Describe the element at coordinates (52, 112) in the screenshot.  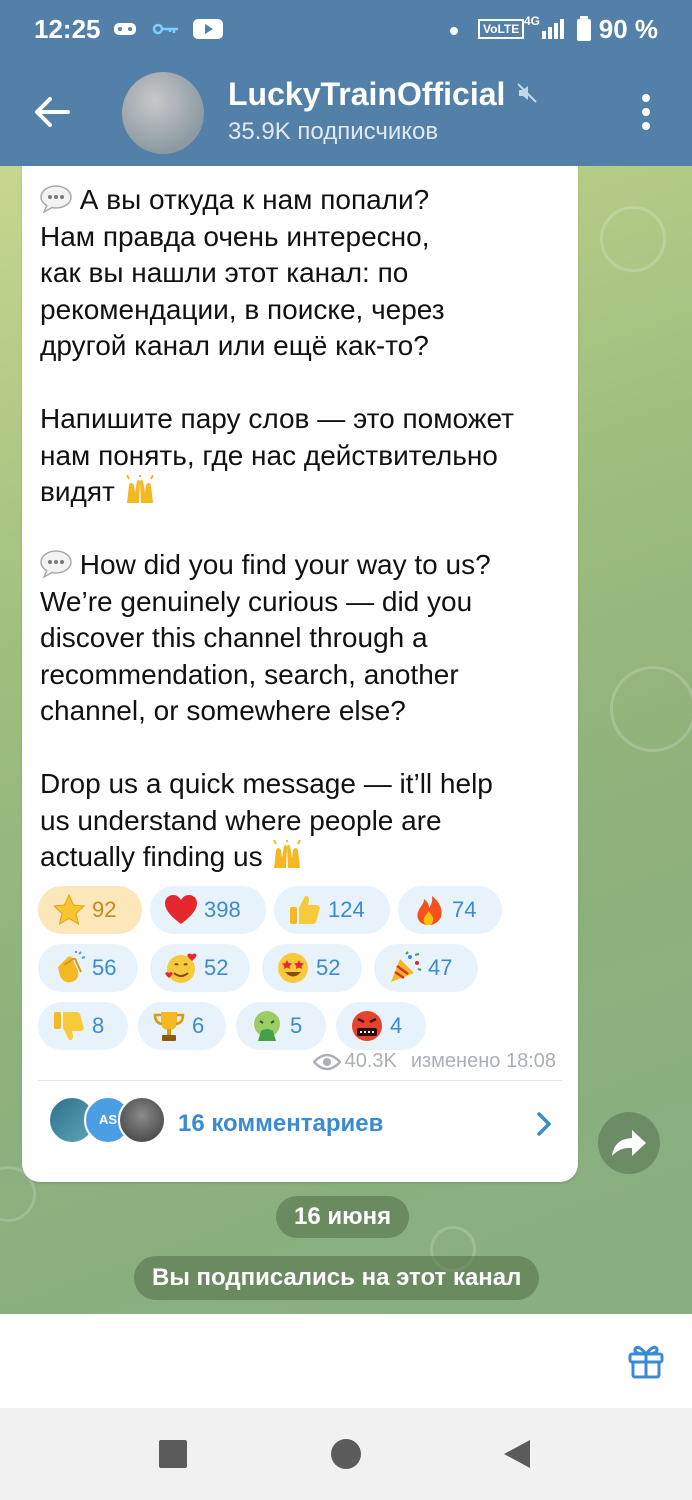
I see `back-arrow-icon` at that location.